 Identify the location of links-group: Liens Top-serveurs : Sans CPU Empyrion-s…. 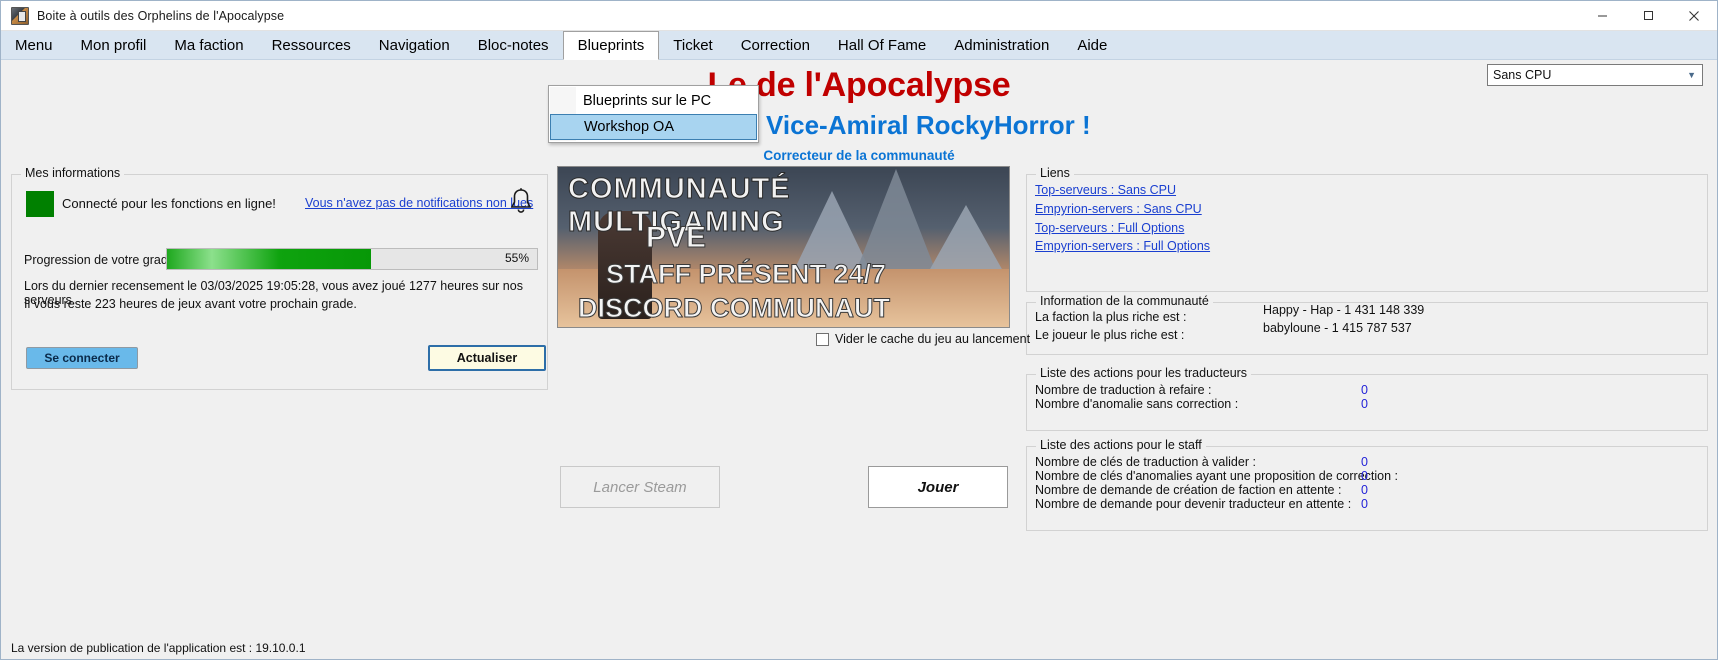
(1367, 229).